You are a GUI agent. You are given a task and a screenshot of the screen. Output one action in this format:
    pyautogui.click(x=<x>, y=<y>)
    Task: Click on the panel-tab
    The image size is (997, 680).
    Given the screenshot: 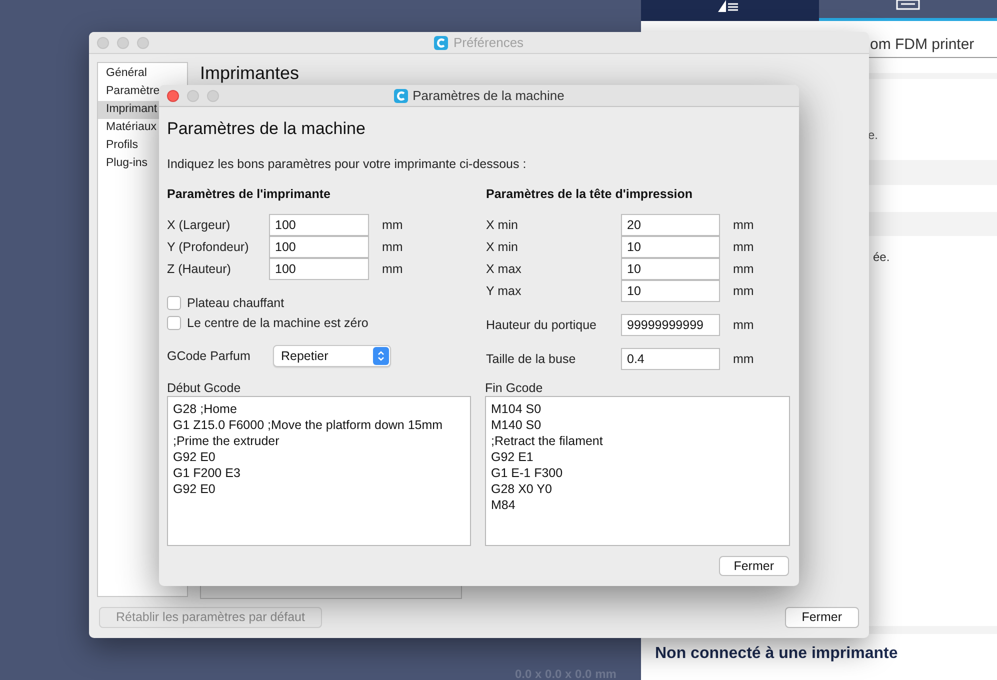 What is the action you would take?
    pyautogui.click(x=730, y=10)
    